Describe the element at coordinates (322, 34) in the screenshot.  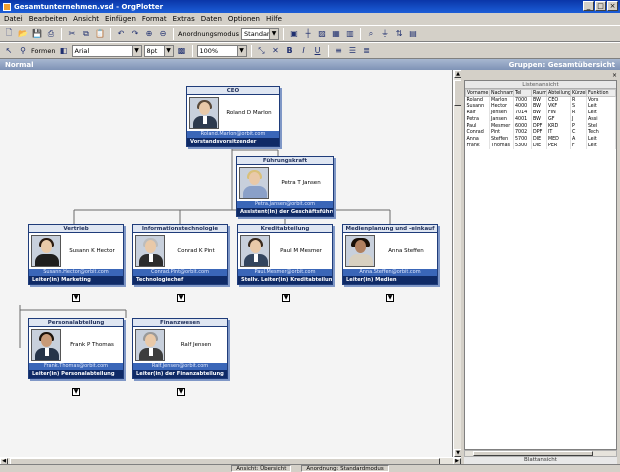
I see `insert-image-icon: ▨` at that location.